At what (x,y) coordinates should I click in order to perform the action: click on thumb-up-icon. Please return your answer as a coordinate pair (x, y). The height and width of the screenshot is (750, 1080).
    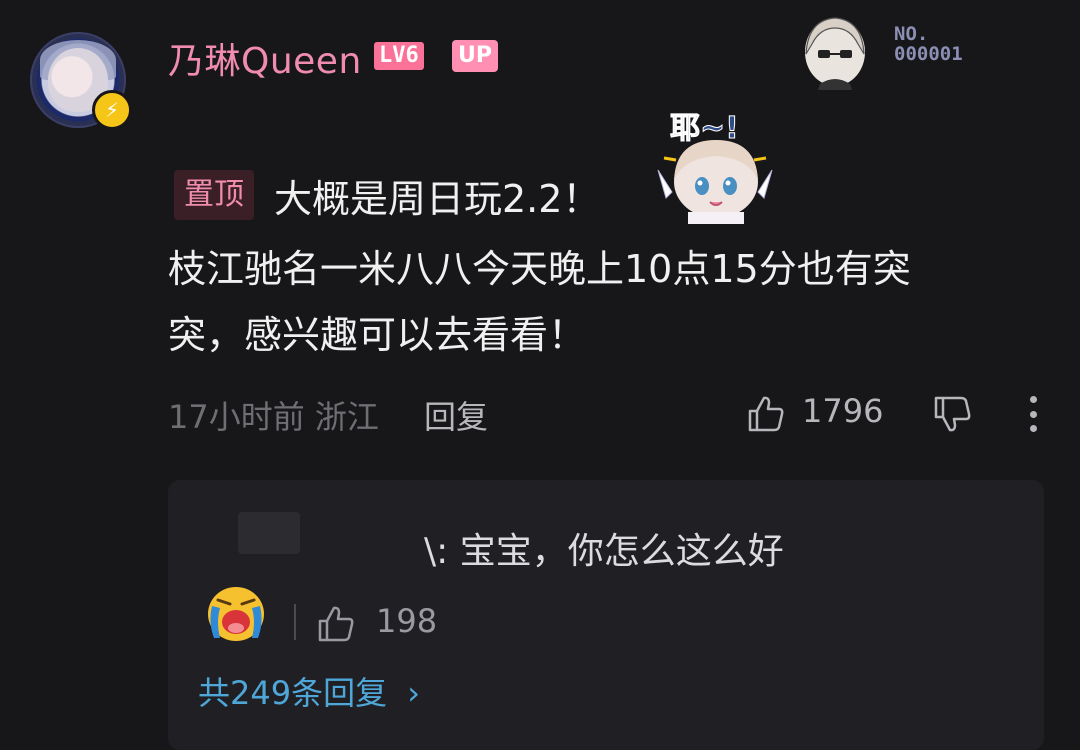
    Looking at the image, I should click on (766, 414).